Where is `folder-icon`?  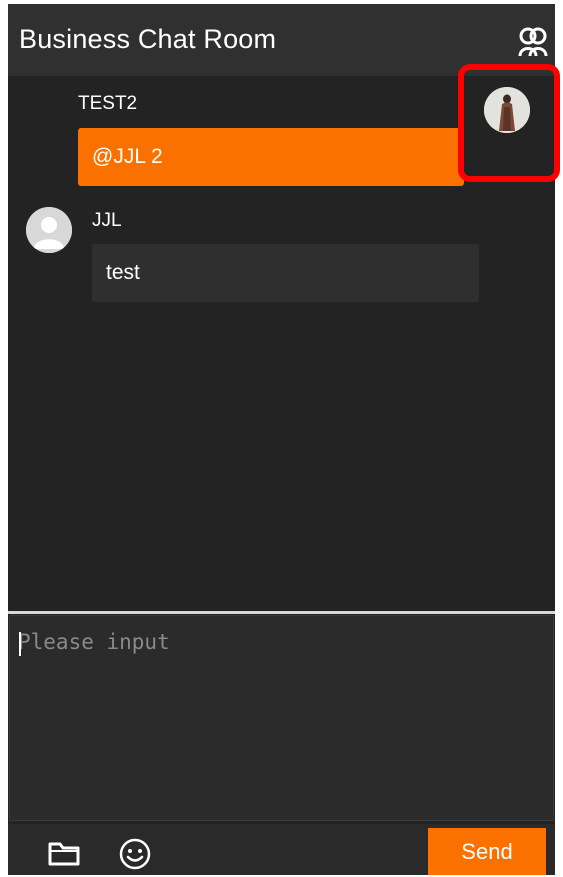
folder-icon is located at coordinates (64, 853).